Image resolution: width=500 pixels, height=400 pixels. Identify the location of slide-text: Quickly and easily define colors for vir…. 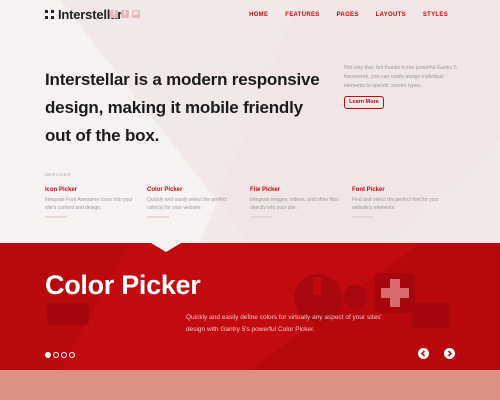
(284, 323).